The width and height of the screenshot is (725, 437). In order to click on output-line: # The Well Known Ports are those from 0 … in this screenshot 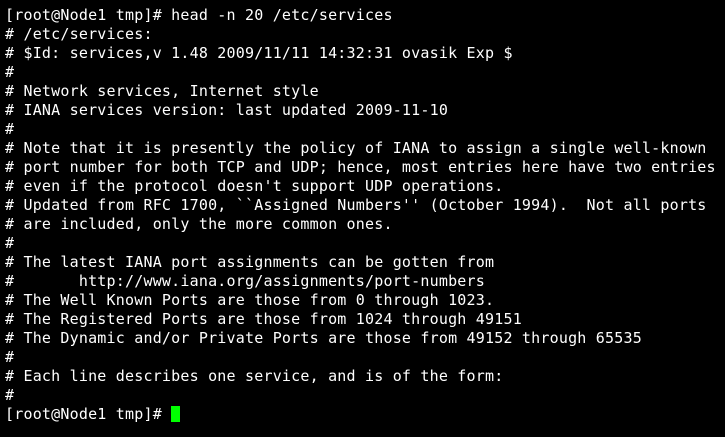, I will do `click(250, 300)`.